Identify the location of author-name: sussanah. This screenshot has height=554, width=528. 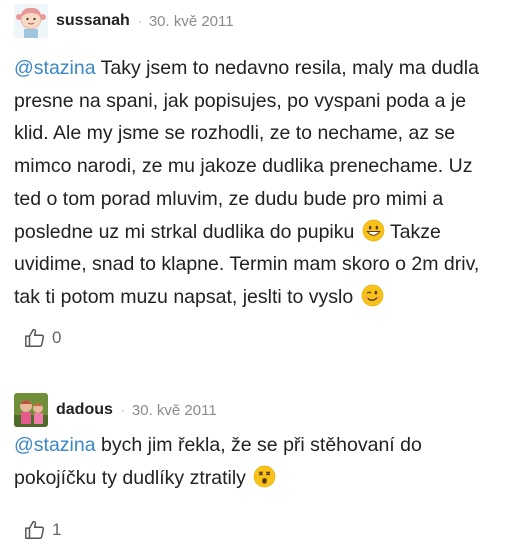
(93, 21).